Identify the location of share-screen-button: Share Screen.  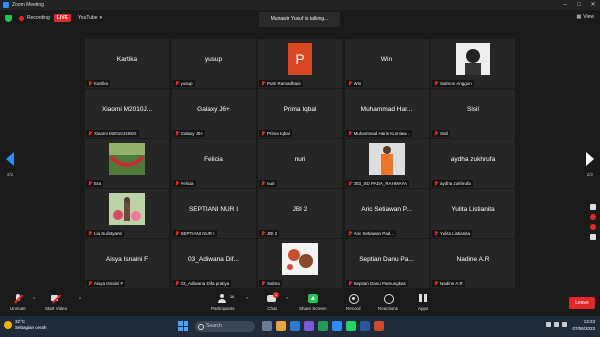
(313, 302).